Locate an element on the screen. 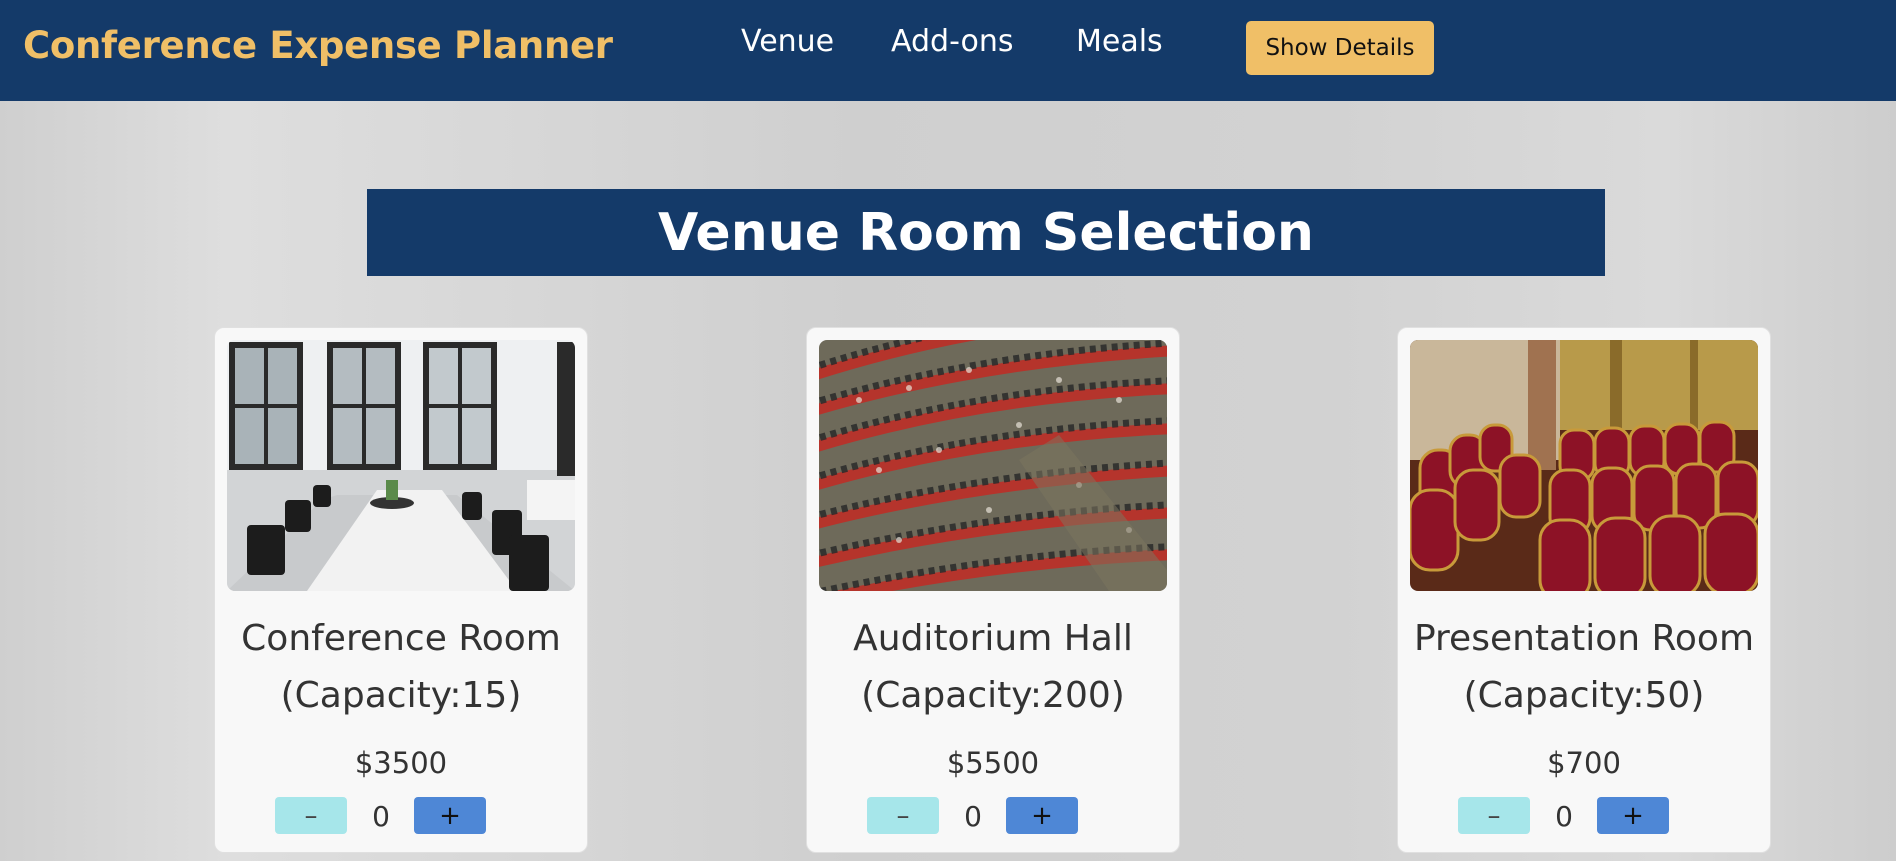 The width and height of the screenshot is (1896, 861). conference-room-photo is located at coordinates (401, 465).